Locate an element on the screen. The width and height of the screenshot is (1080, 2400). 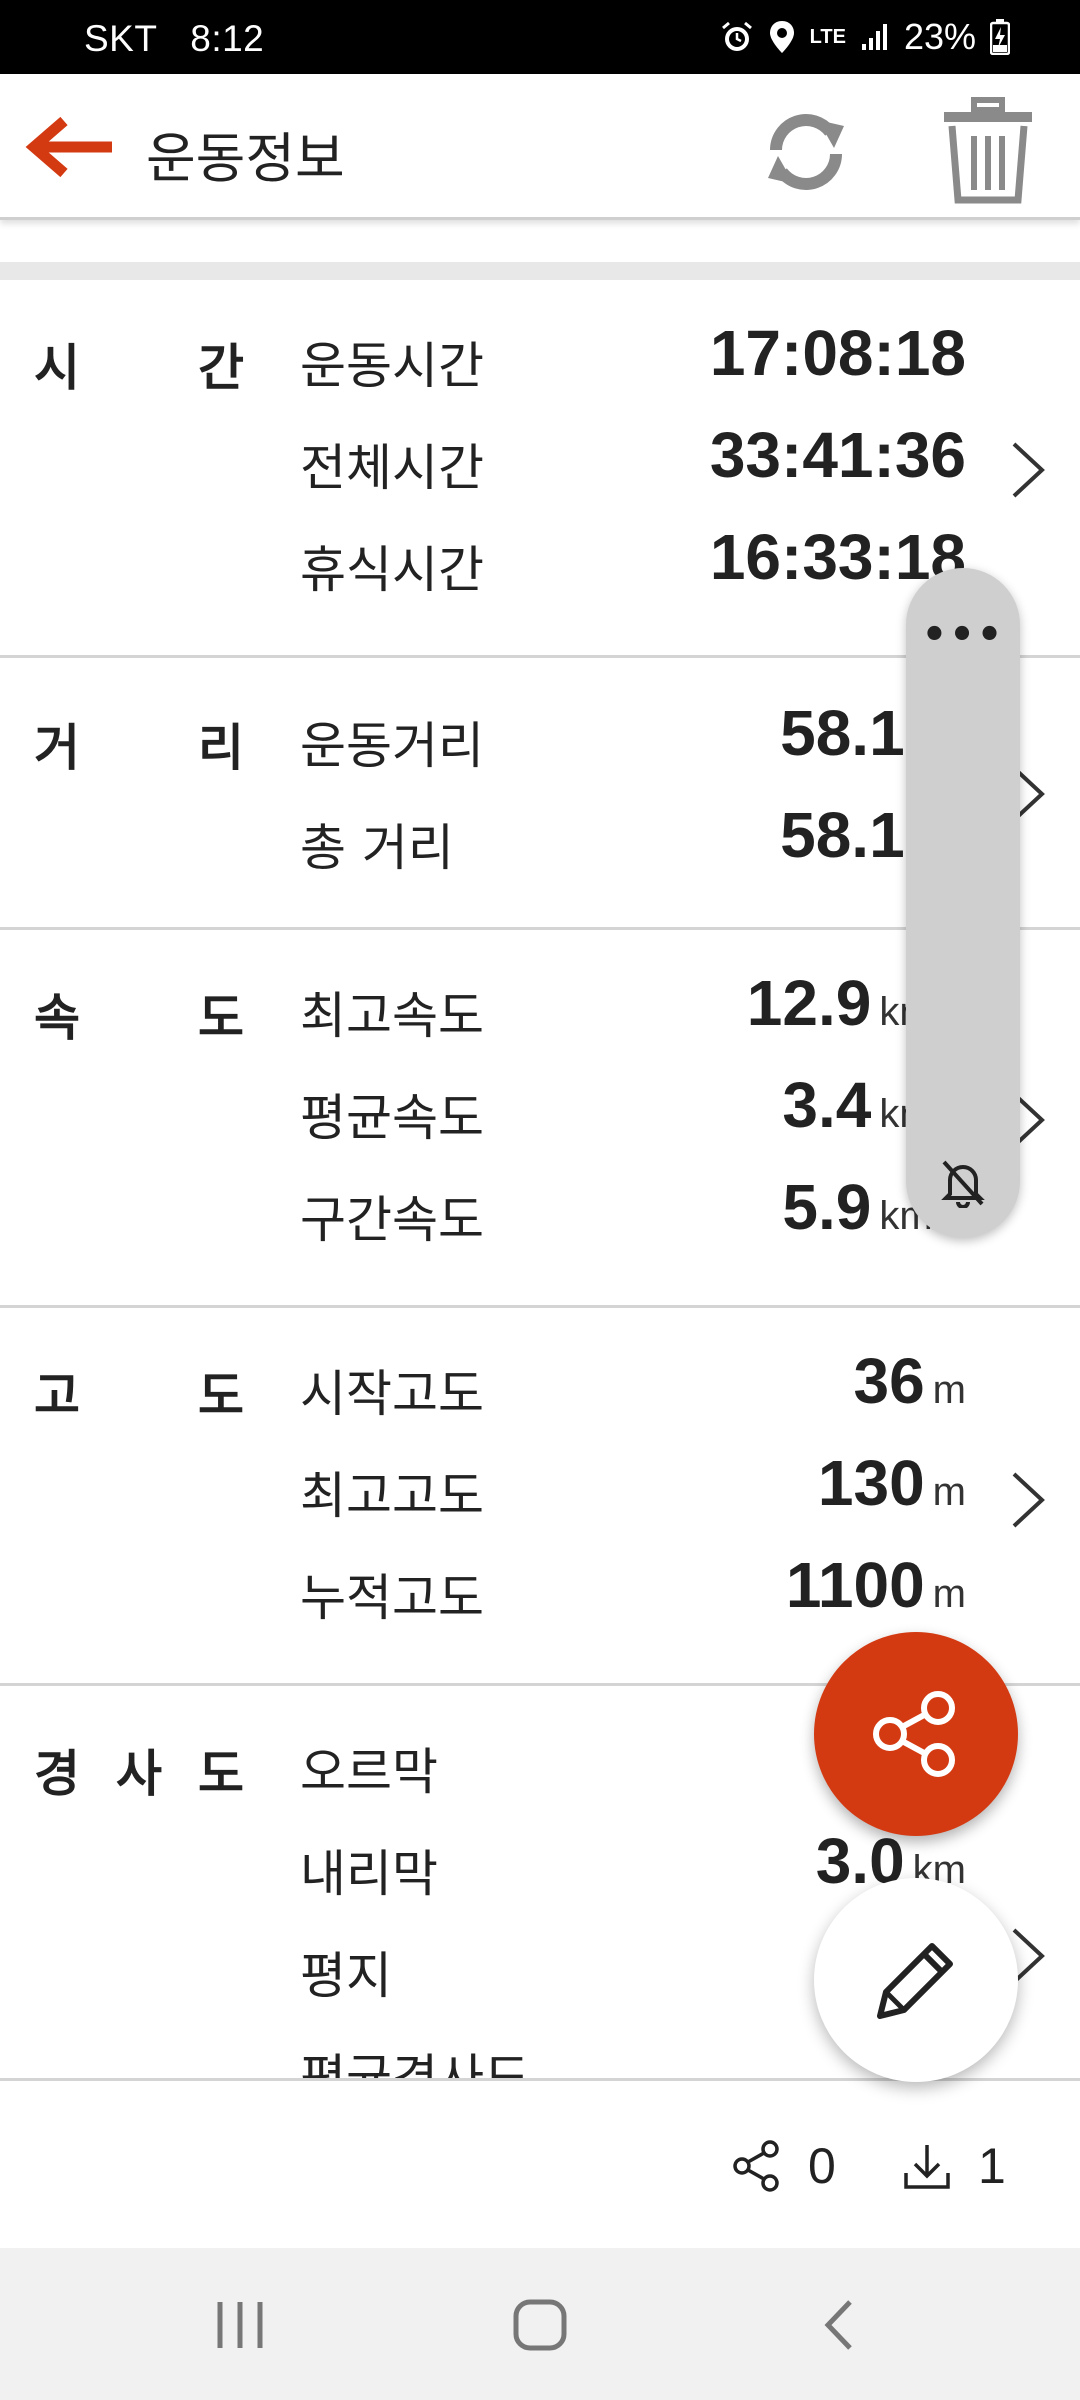
refresh-button is located at coordinates (806, 152).